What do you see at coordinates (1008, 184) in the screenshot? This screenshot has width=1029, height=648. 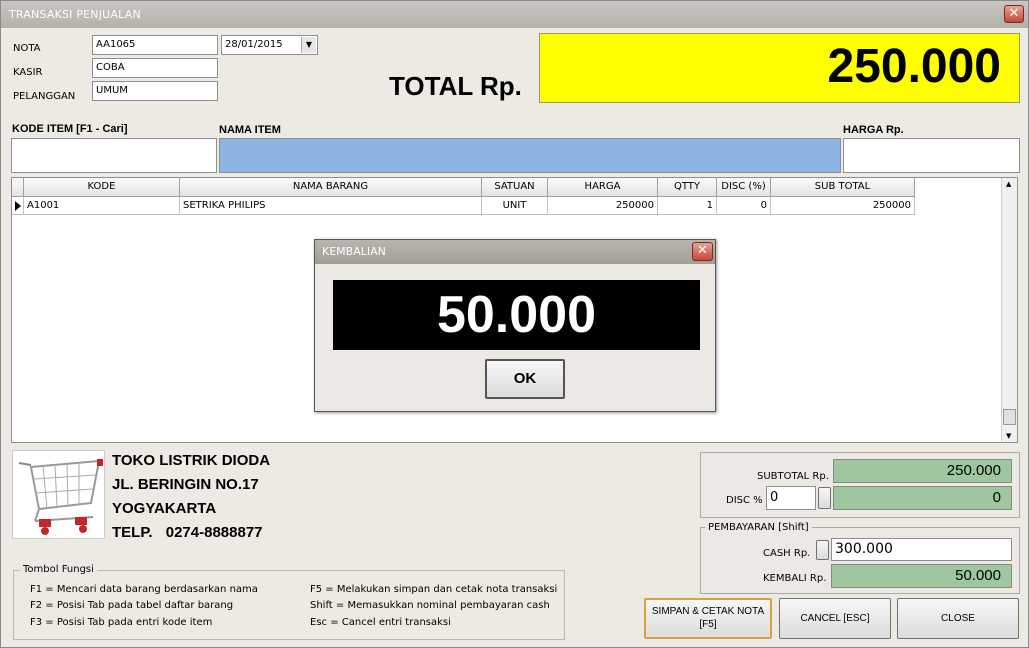 I see `scroll-up-icon: ▲` at bounding box center [1008, 184].